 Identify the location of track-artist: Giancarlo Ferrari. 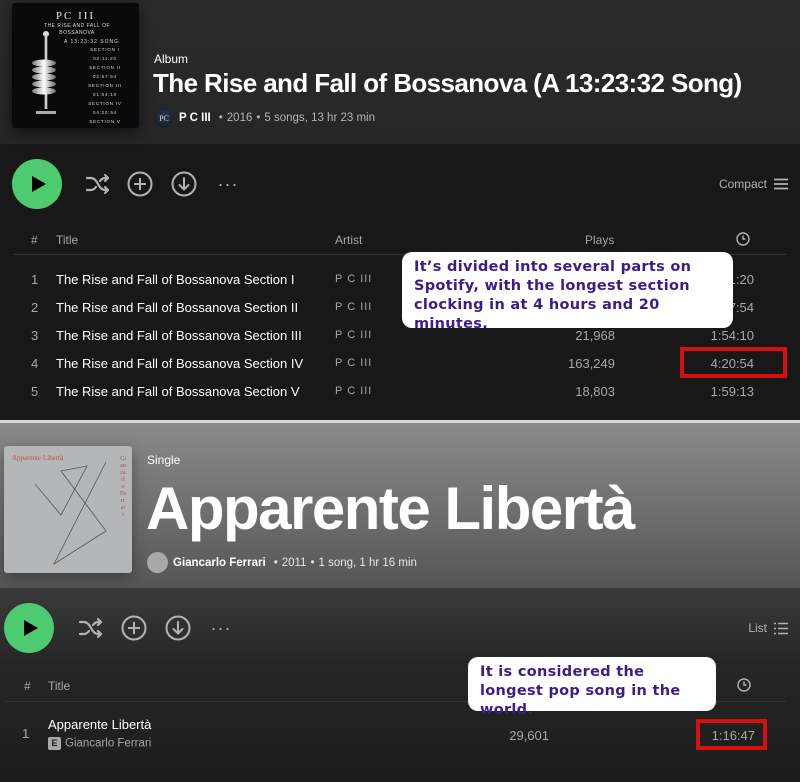
(108, 744).